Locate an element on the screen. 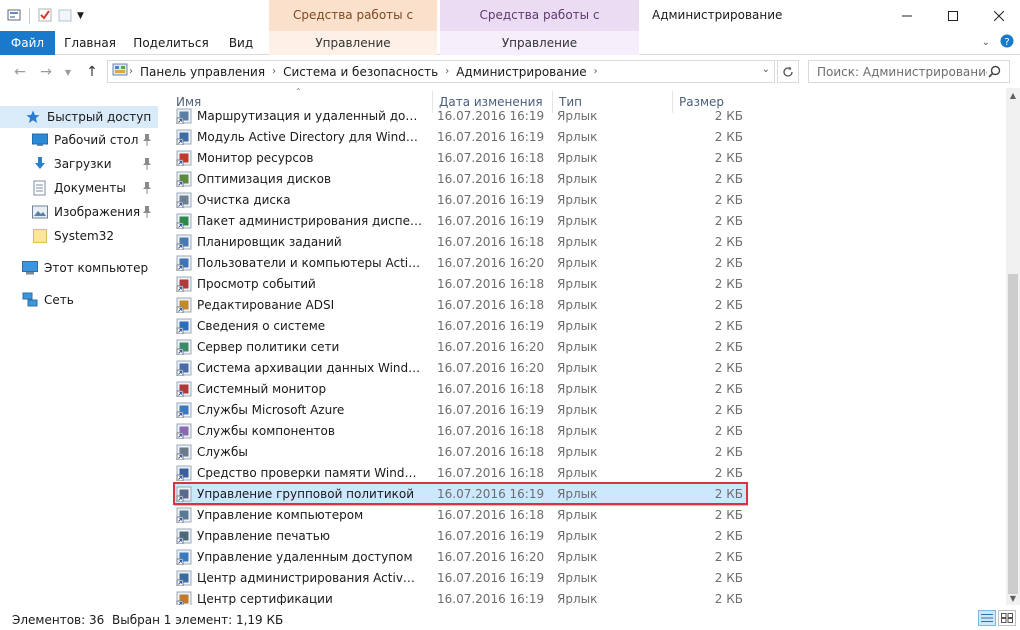  tab-share: Поделиться is located at coordinates (171, 43).